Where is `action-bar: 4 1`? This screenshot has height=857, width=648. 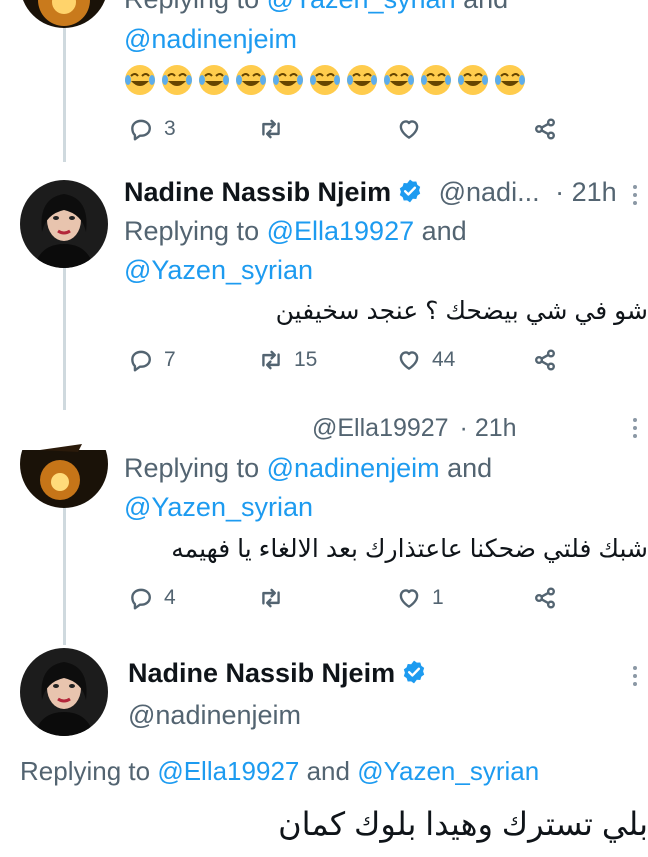 action-bar: 4 1 is located at coordinates (348, 598).